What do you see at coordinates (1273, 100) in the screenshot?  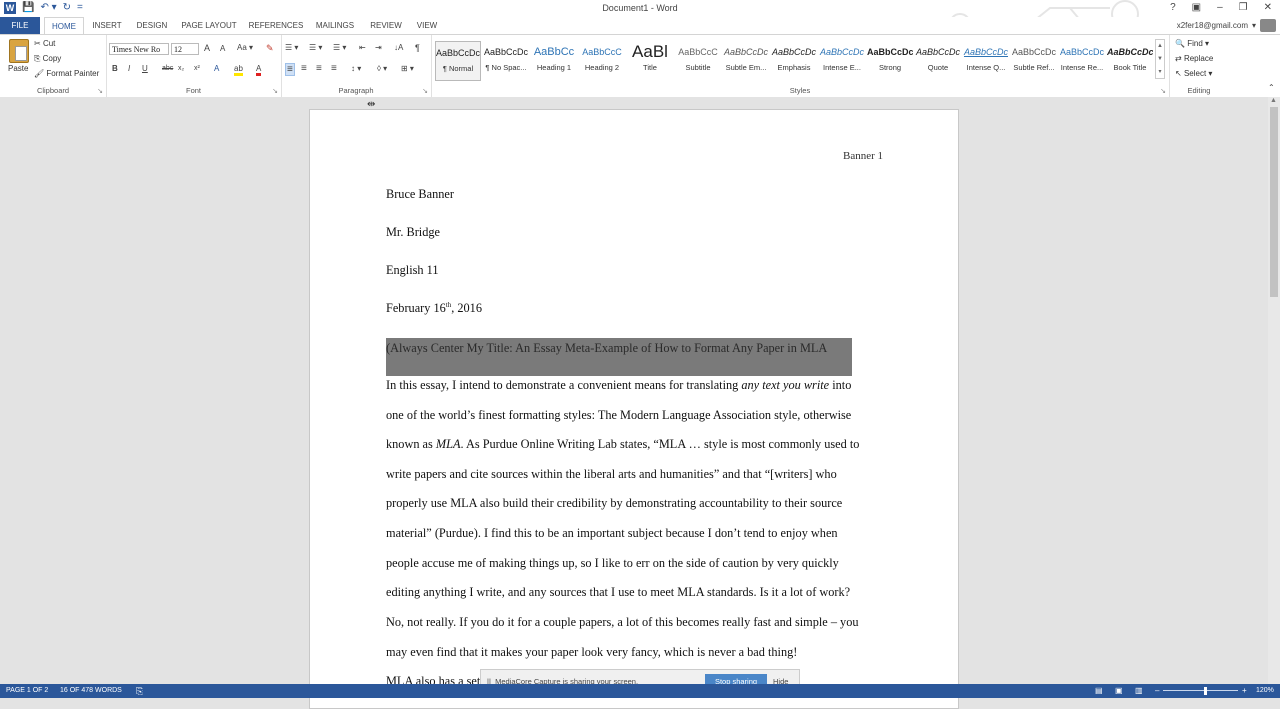 I see `scroll-up-icon: ▲` at bounding box center [1273, 100].